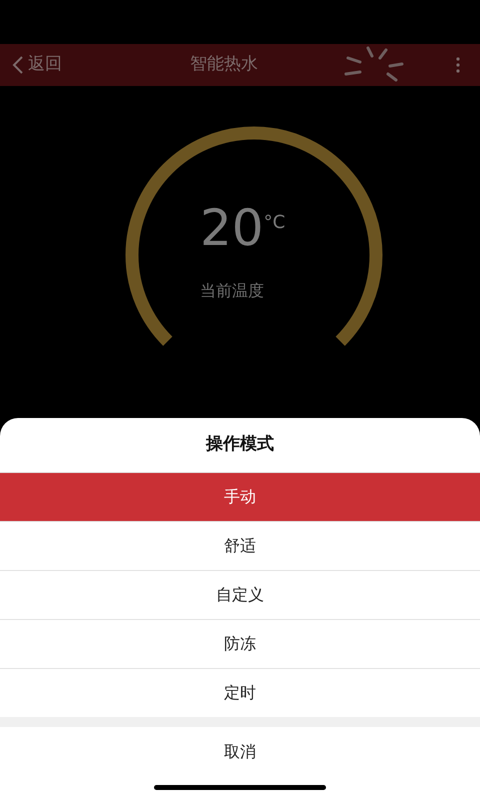 This screenshot has height=800, width=480. Describe the element at coordinates (239, 444) in the screenshot. I see `sheet-title: 操作模式` at that location.